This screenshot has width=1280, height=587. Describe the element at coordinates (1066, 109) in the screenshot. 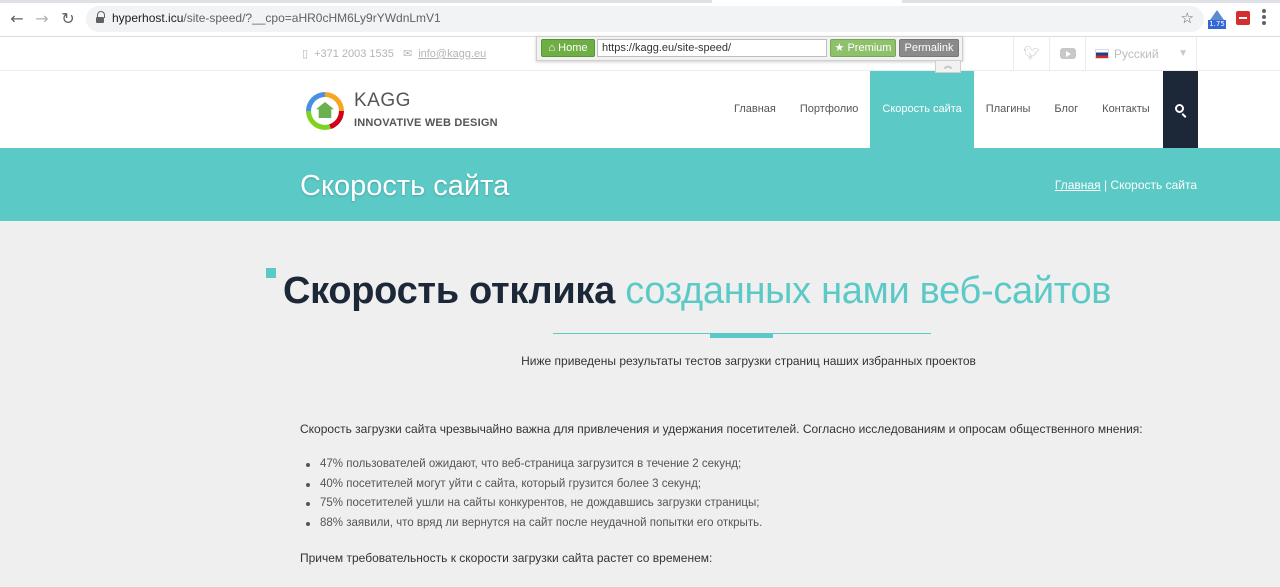

I see `nav-item-blog: Блог` at that location.